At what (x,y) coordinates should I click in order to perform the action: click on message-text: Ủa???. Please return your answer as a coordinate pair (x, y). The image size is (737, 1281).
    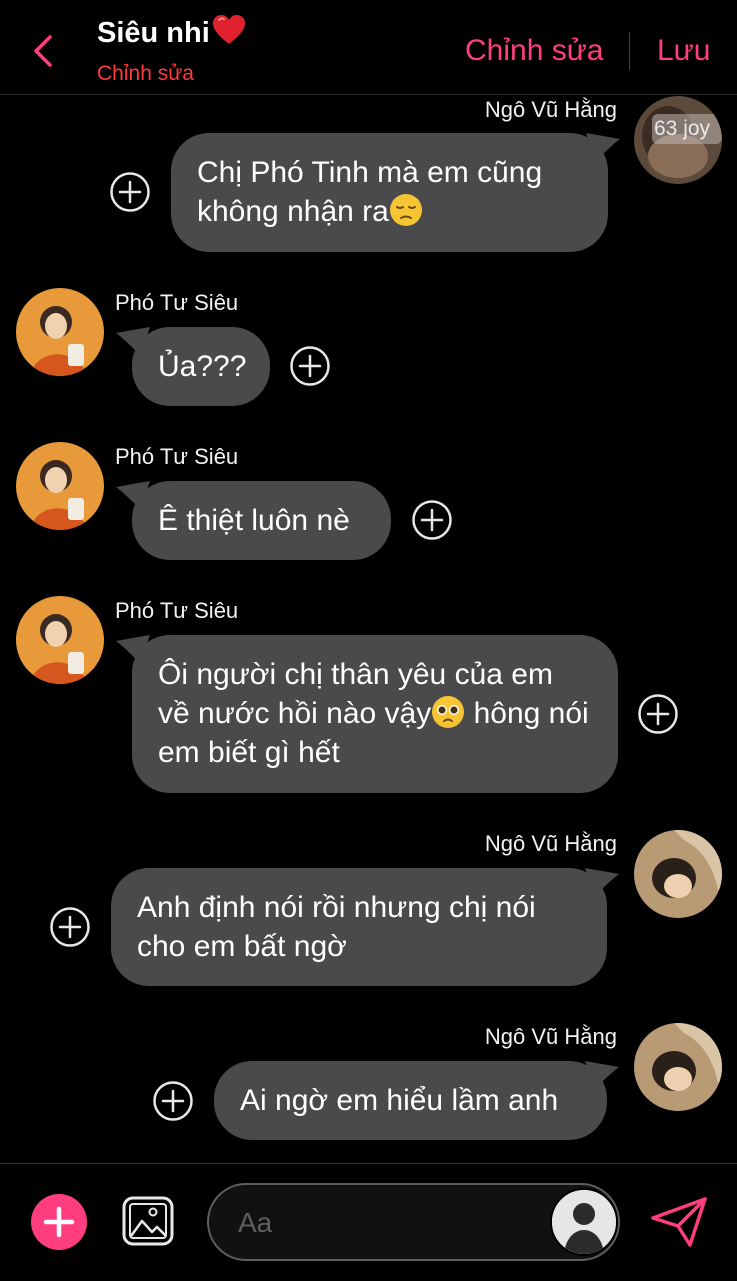
    Looking at the image, I should click on (202, 366).